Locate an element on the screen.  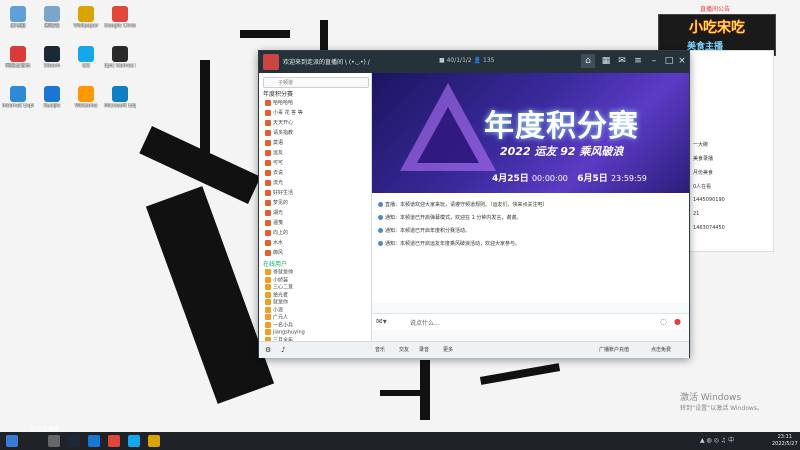
bottom-item-friends: 交友 is located at coordinates (404, 349).